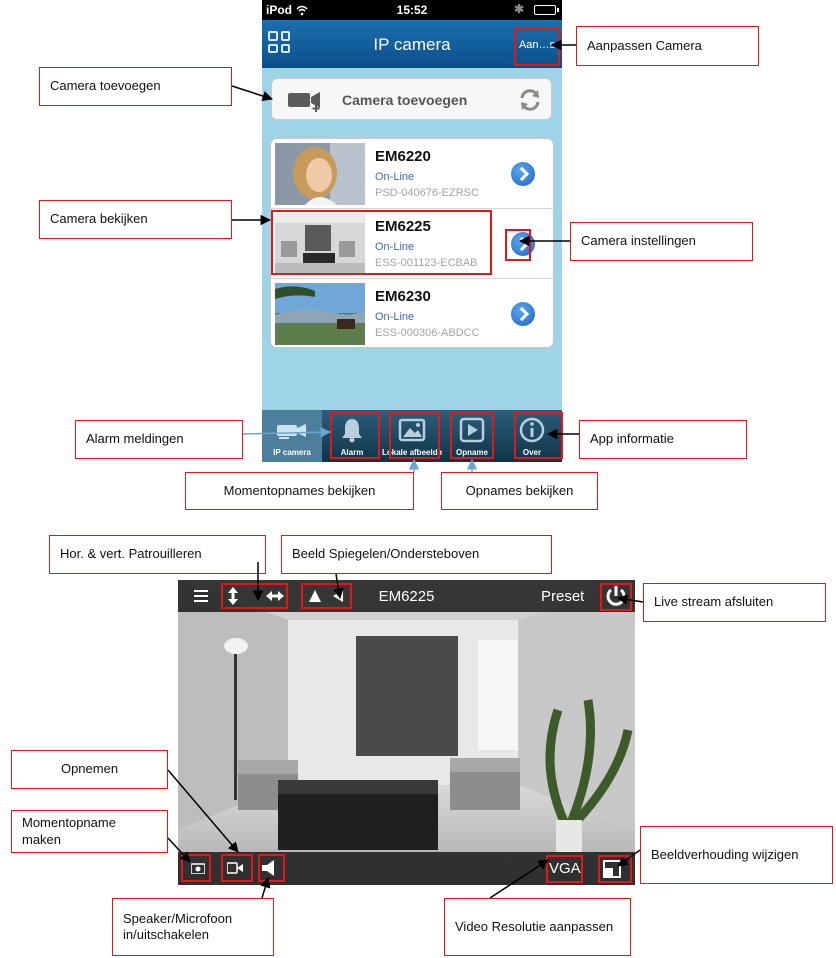 This screenshot has height=958, width=836. I want to click on callout-aanpassen-camera: Aanpassen Camera, so click(667, 46).